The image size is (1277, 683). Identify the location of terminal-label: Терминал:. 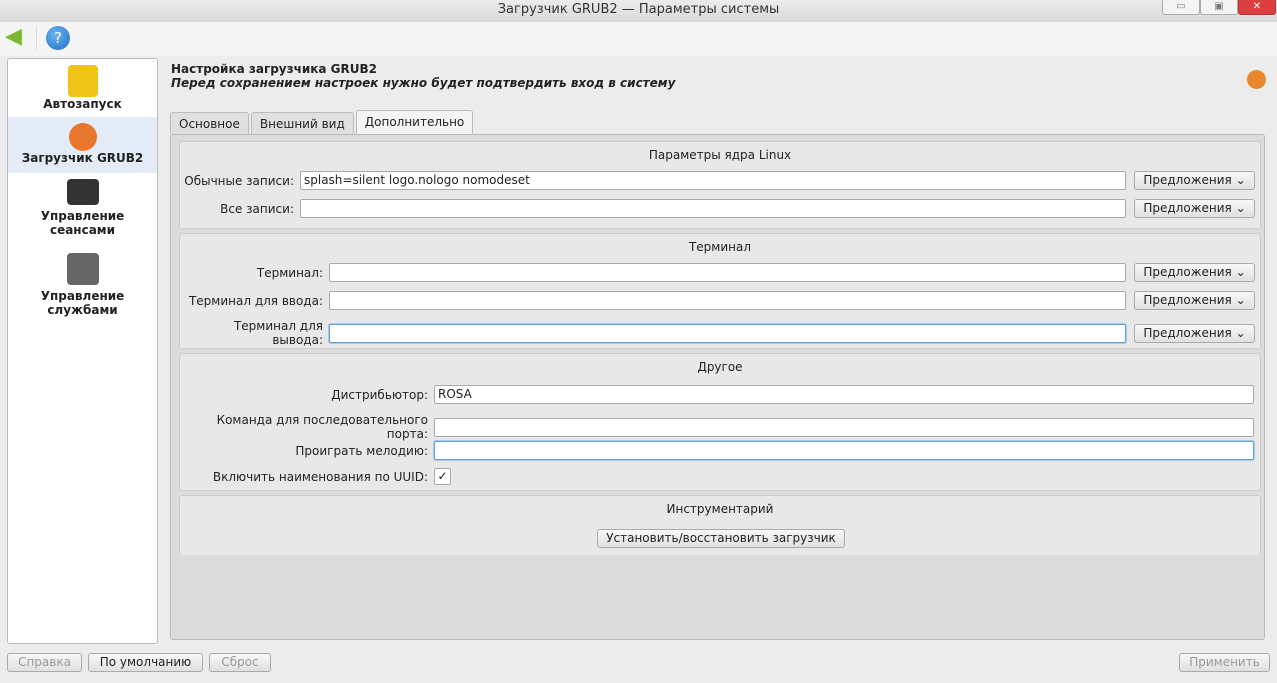
(289, 272).